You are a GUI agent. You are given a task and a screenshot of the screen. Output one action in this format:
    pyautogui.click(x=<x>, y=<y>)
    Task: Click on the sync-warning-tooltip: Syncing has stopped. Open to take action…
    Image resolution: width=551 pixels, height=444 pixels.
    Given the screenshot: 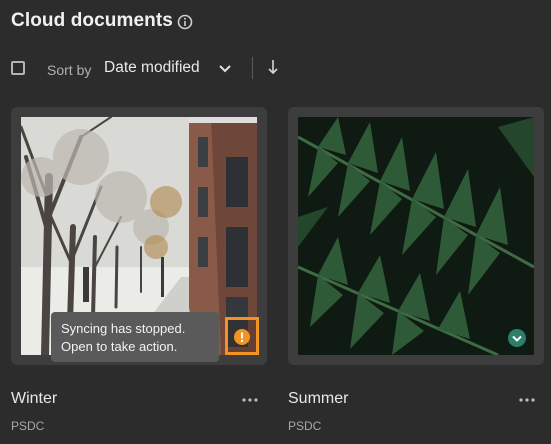 What is the action you would take?
    pyautogui.click(x=135, y=337)
    